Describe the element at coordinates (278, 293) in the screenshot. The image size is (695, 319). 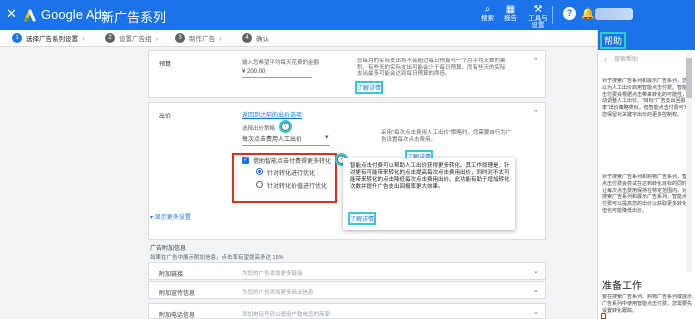
I see `extension-placeholder: 为您的广告添加更多商业信息` at that location.